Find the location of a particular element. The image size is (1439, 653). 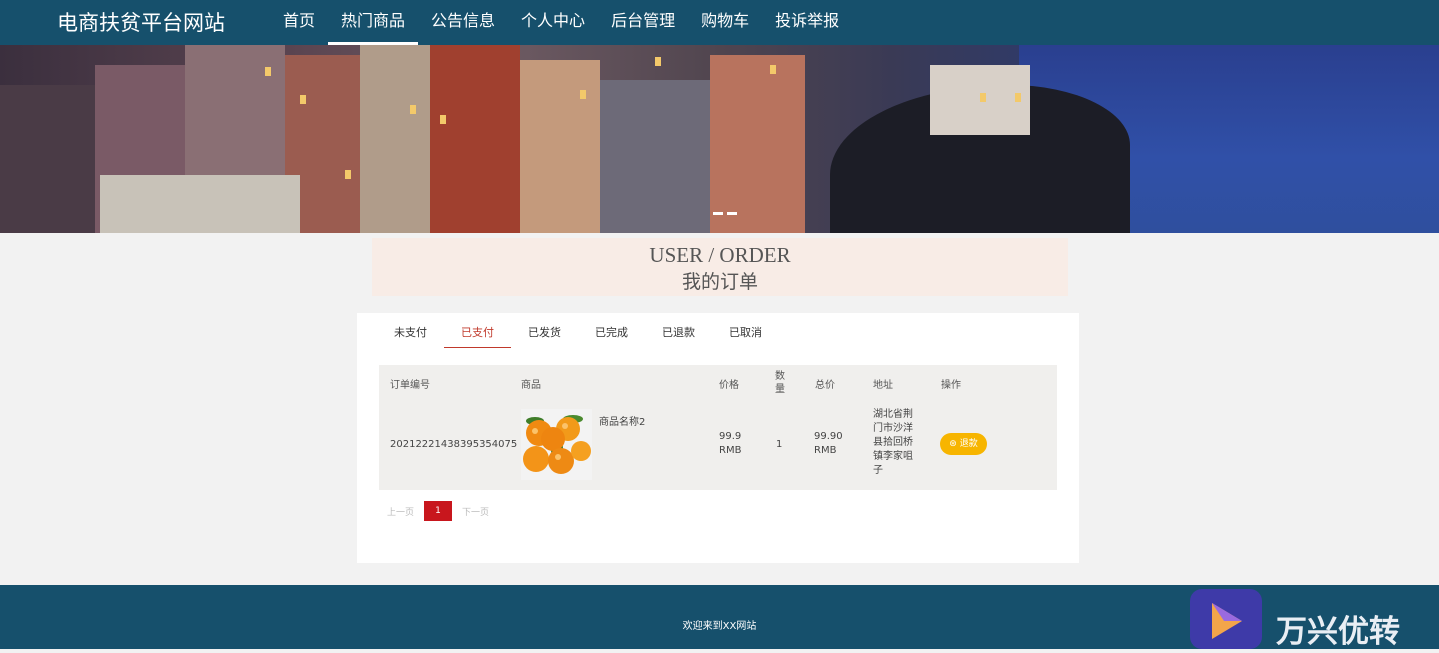

order-status-tabs: 未支付 已支付 已发货 已完成 已退款 已取消 is located at coordinates (578, 334).